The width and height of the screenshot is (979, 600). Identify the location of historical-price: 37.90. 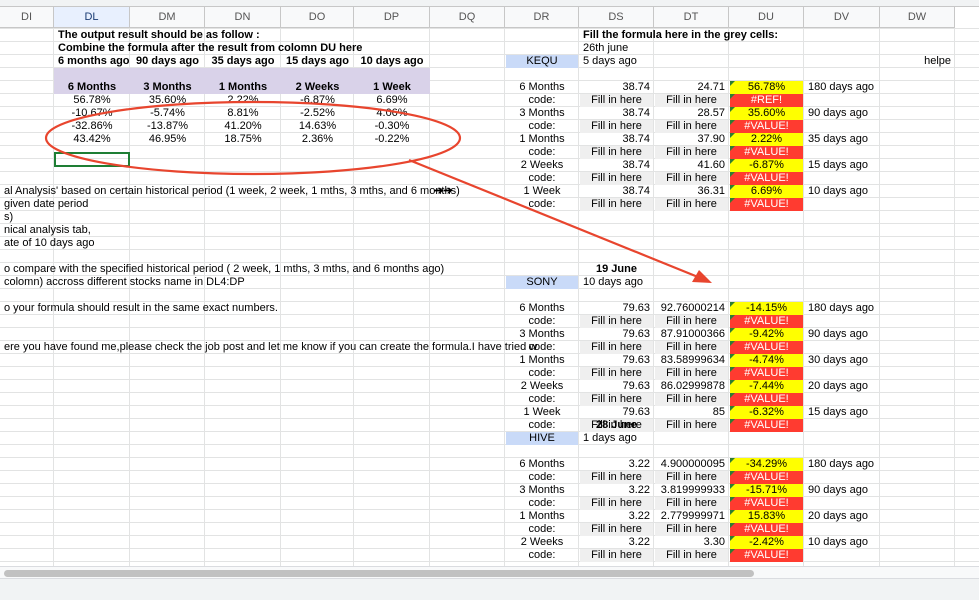
(691, 139).